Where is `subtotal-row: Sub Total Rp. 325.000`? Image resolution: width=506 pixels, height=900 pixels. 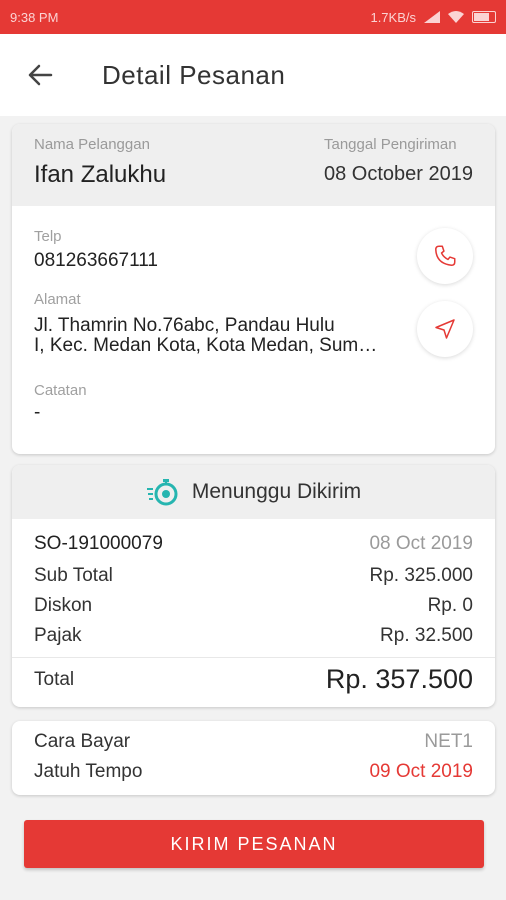 subtotal-row: Sub Total Rp. 325.000 is located at coordinates (253, 576).